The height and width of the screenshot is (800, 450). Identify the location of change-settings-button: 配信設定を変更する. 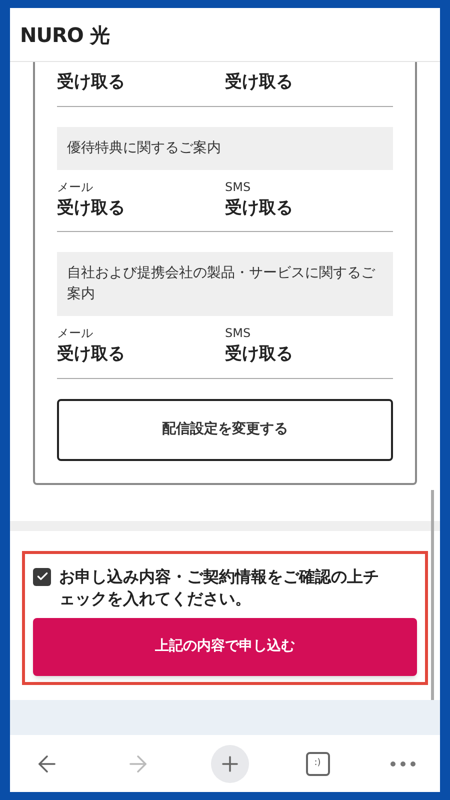
(225, 429).